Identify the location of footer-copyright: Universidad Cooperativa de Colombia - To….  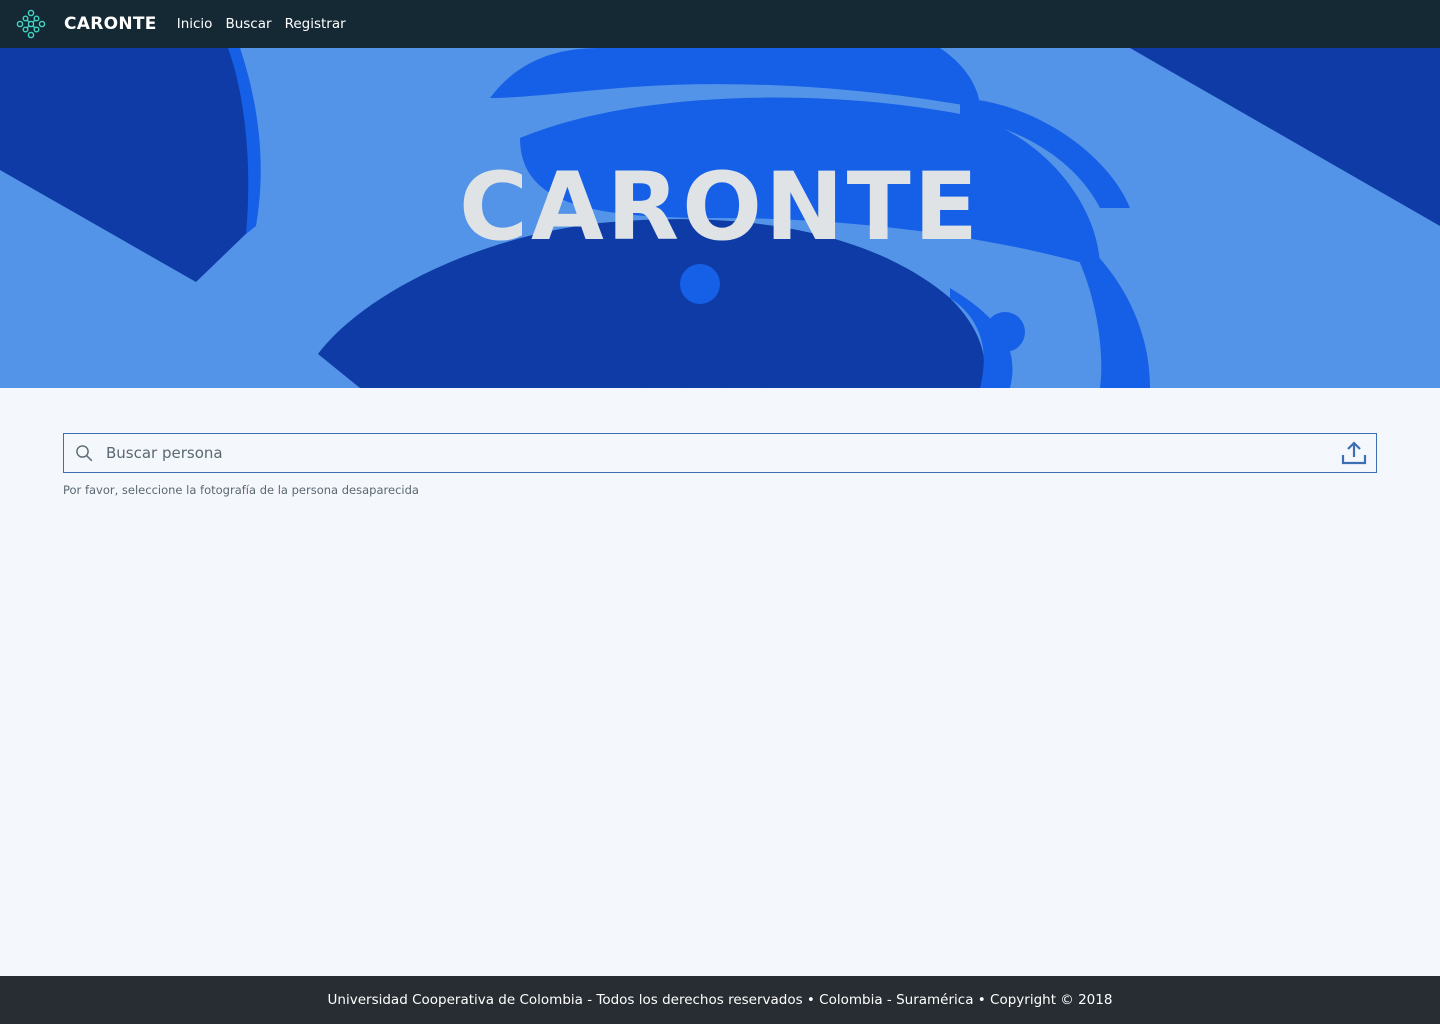
(720, 1000).